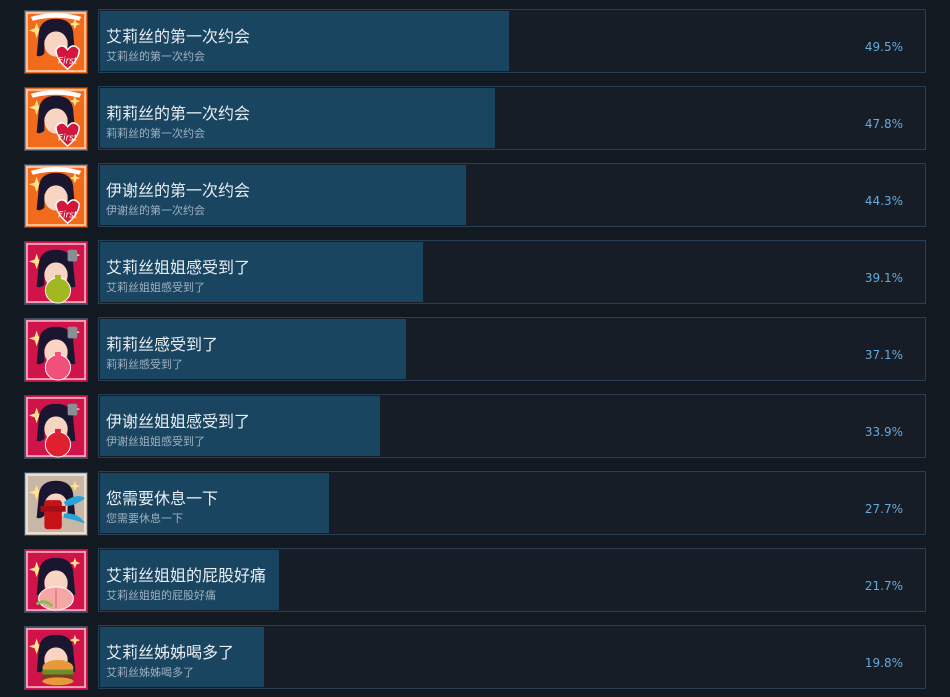  I want to click on achievement-row: First 伊谢丝的第一次约会 伊谢丝的第一次约会 44.3%, so click(475, 195).